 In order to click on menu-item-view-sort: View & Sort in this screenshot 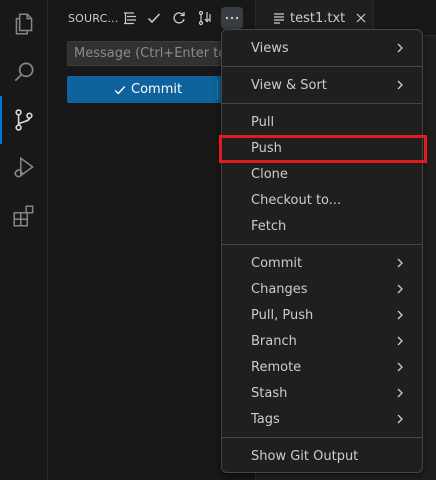, I will do `click(322, 85)`.